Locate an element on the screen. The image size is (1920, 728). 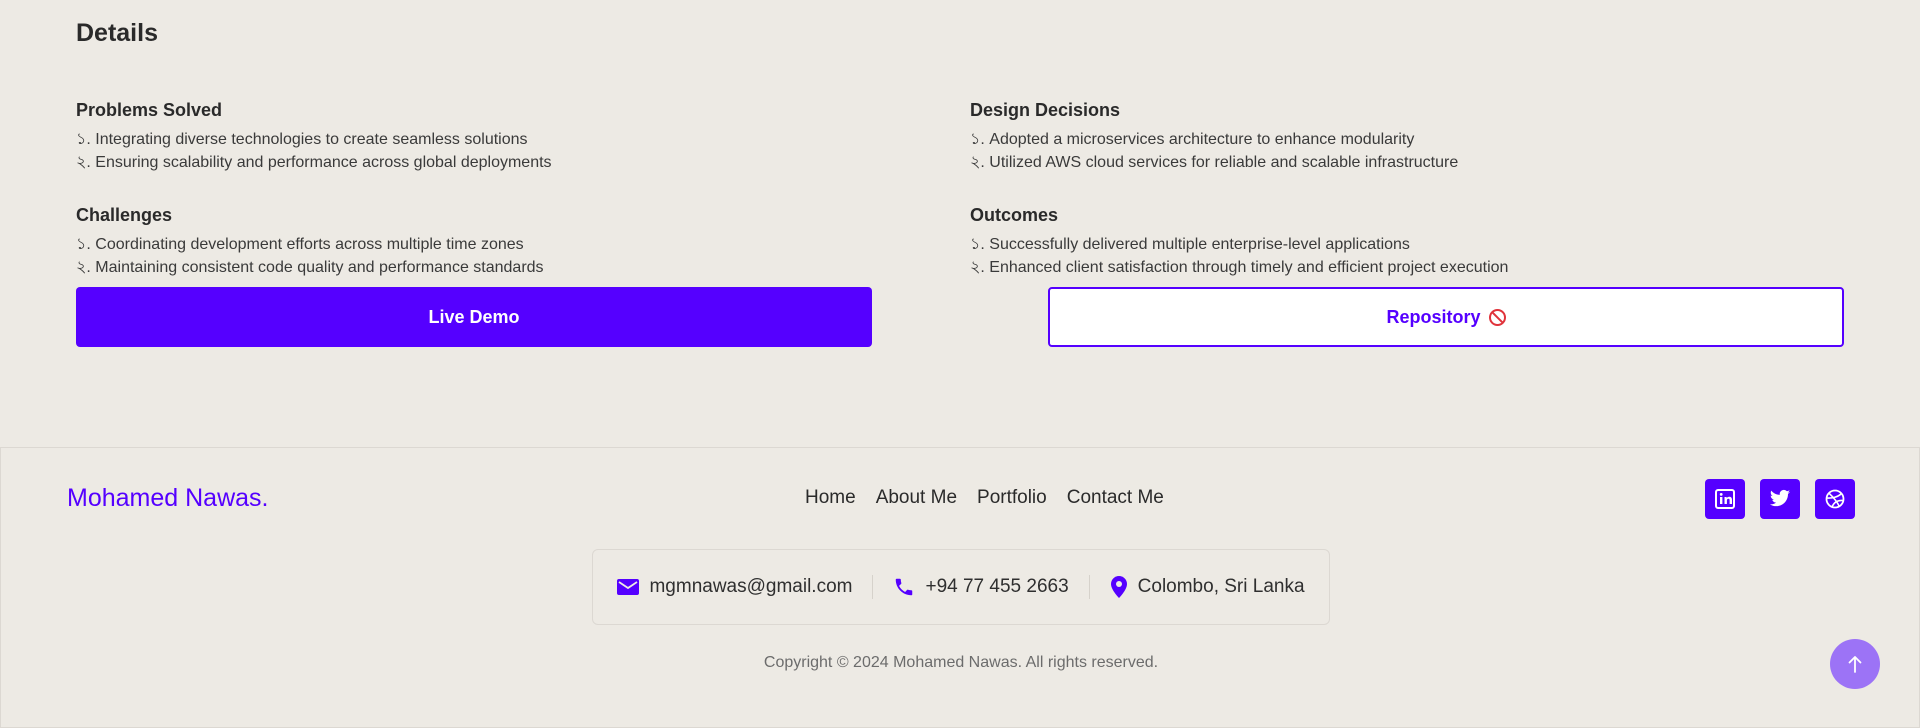
arrow-up-icon is located at coordinates (1855, 664).